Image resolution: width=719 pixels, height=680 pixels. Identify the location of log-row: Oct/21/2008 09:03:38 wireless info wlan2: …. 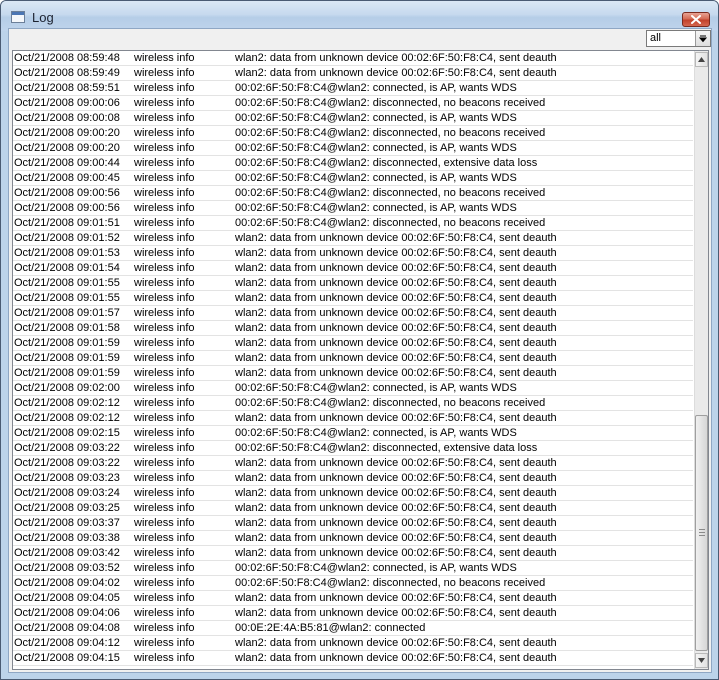
(353, 538).